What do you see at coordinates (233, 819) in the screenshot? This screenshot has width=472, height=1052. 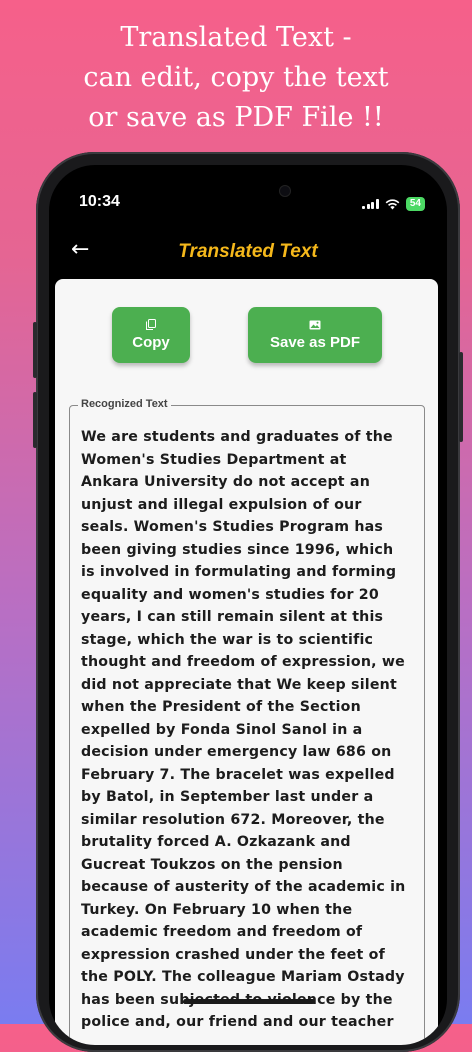 I see `text-line: similar resolution 672. Moreover, the` at bounding box center [233, 819].